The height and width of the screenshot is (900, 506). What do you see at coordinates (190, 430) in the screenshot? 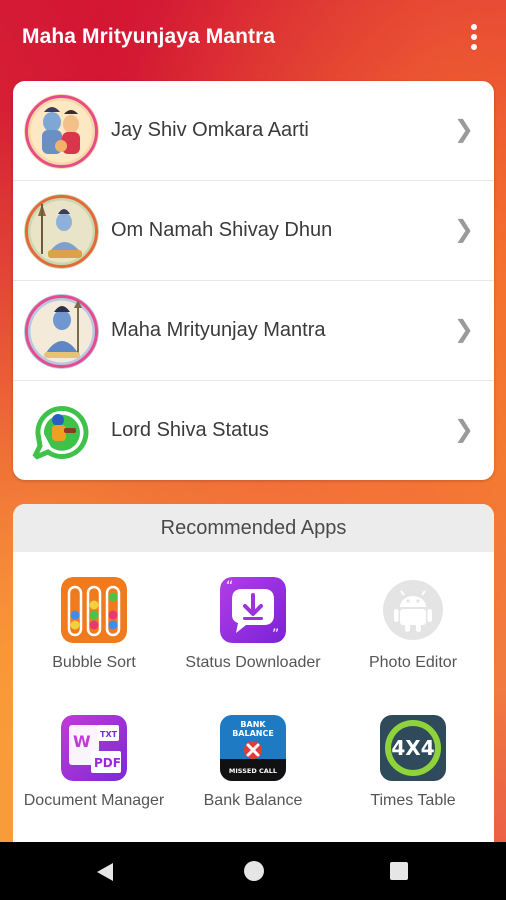
I see `list-item-label: Lord Shiva Status` at bounding box center [190, 430].